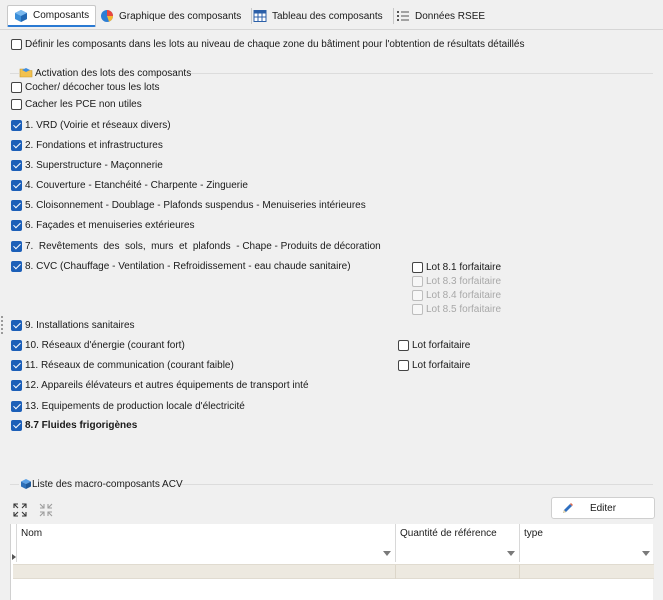 This screenshot has width=663, height=600. Describe the element at coordinates (16, 406) in the screenshot. I see `lot-13-checkbox` at that location.